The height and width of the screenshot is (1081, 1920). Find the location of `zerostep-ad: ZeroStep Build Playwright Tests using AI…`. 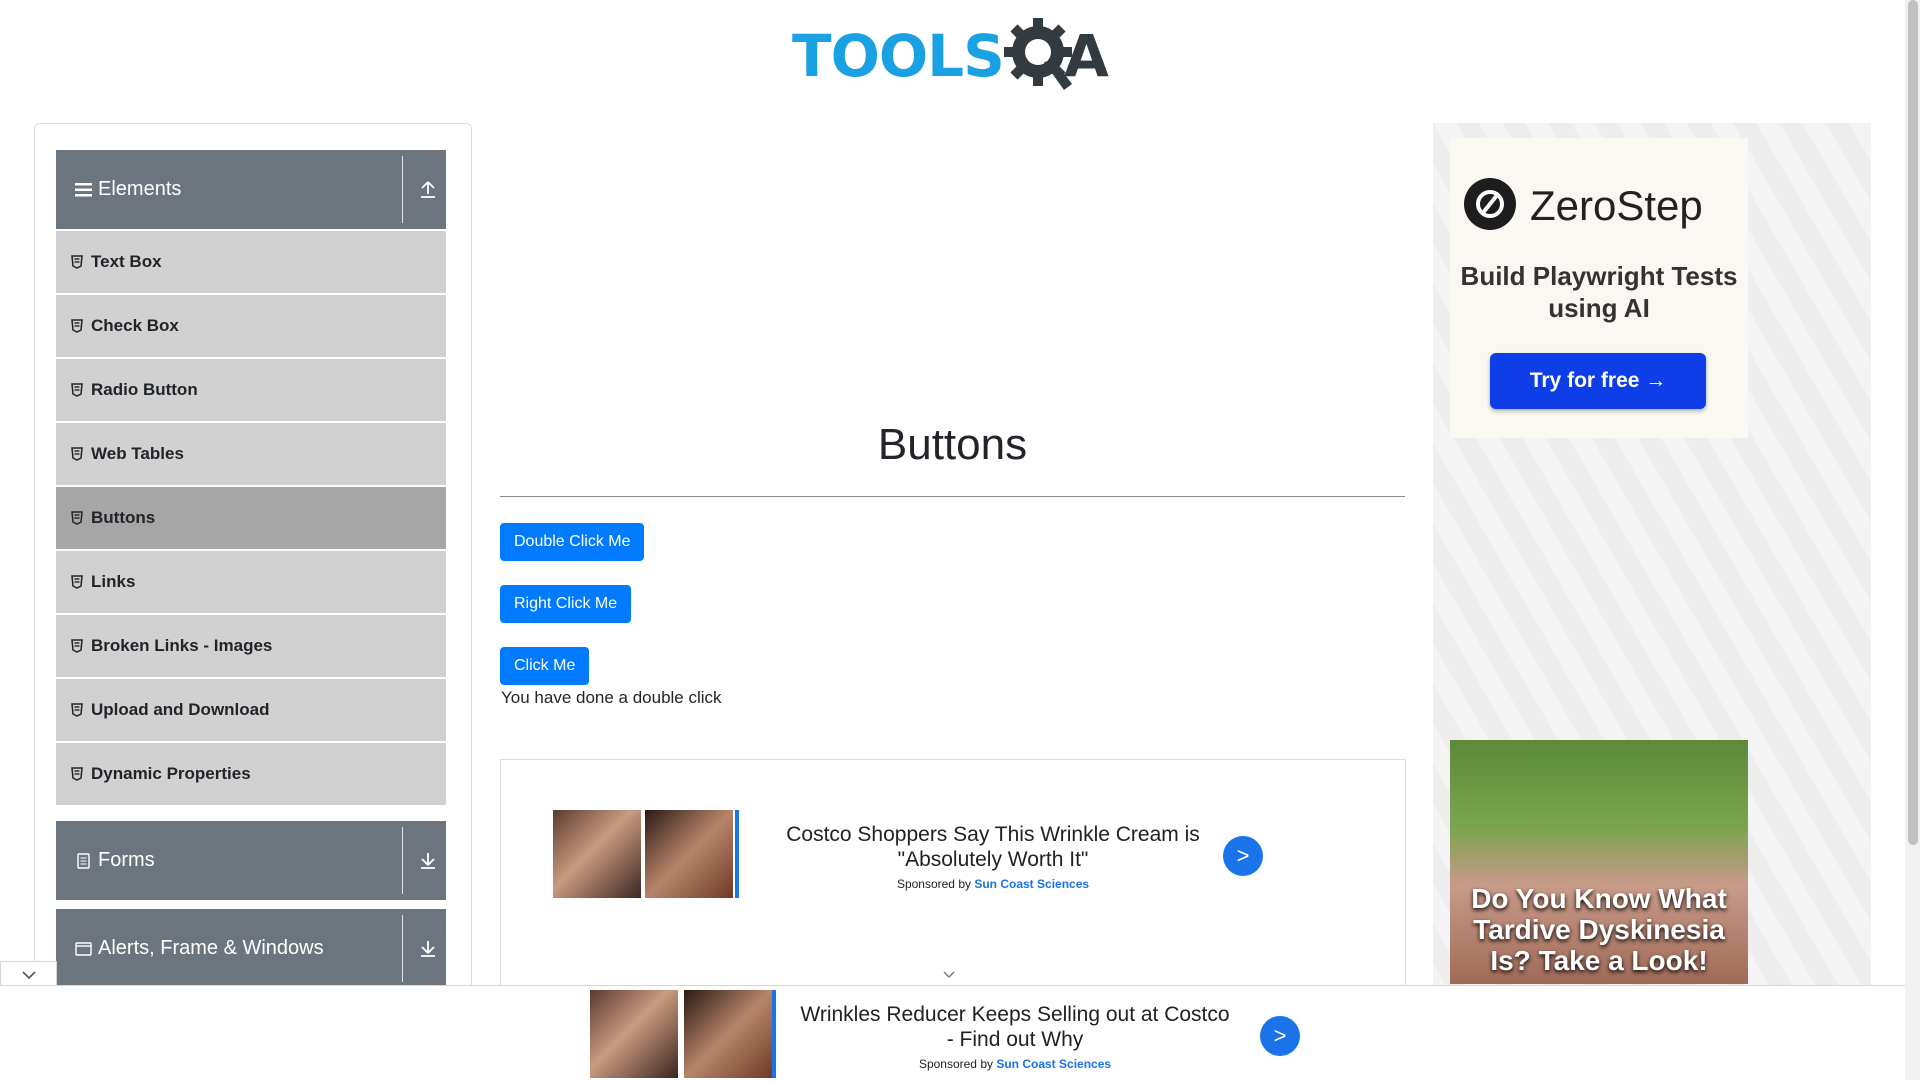

zerostep-ad: ZeroStep Build Playwright Tests using AI… is located at coordinates (1599, 288).